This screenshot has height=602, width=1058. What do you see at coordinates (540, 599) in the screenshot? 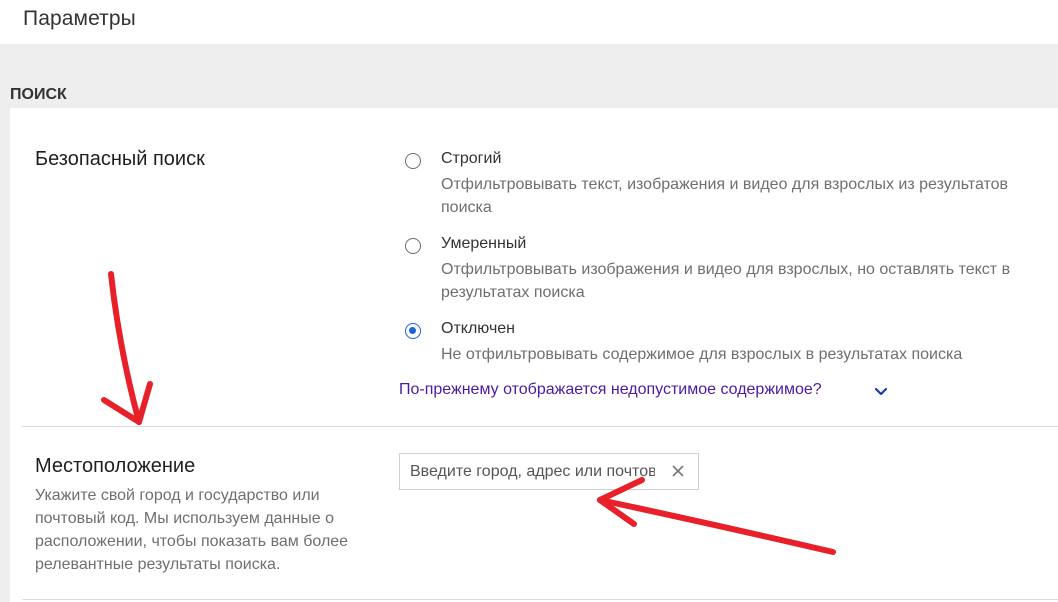
I see `bottom-divider` at bounding box center [540, 599].